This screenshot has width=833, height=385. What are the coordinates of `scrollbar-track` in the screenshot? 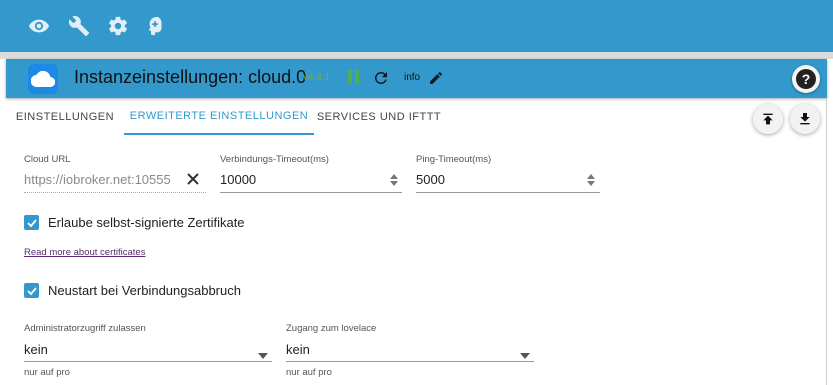 It's located at (826, 241).